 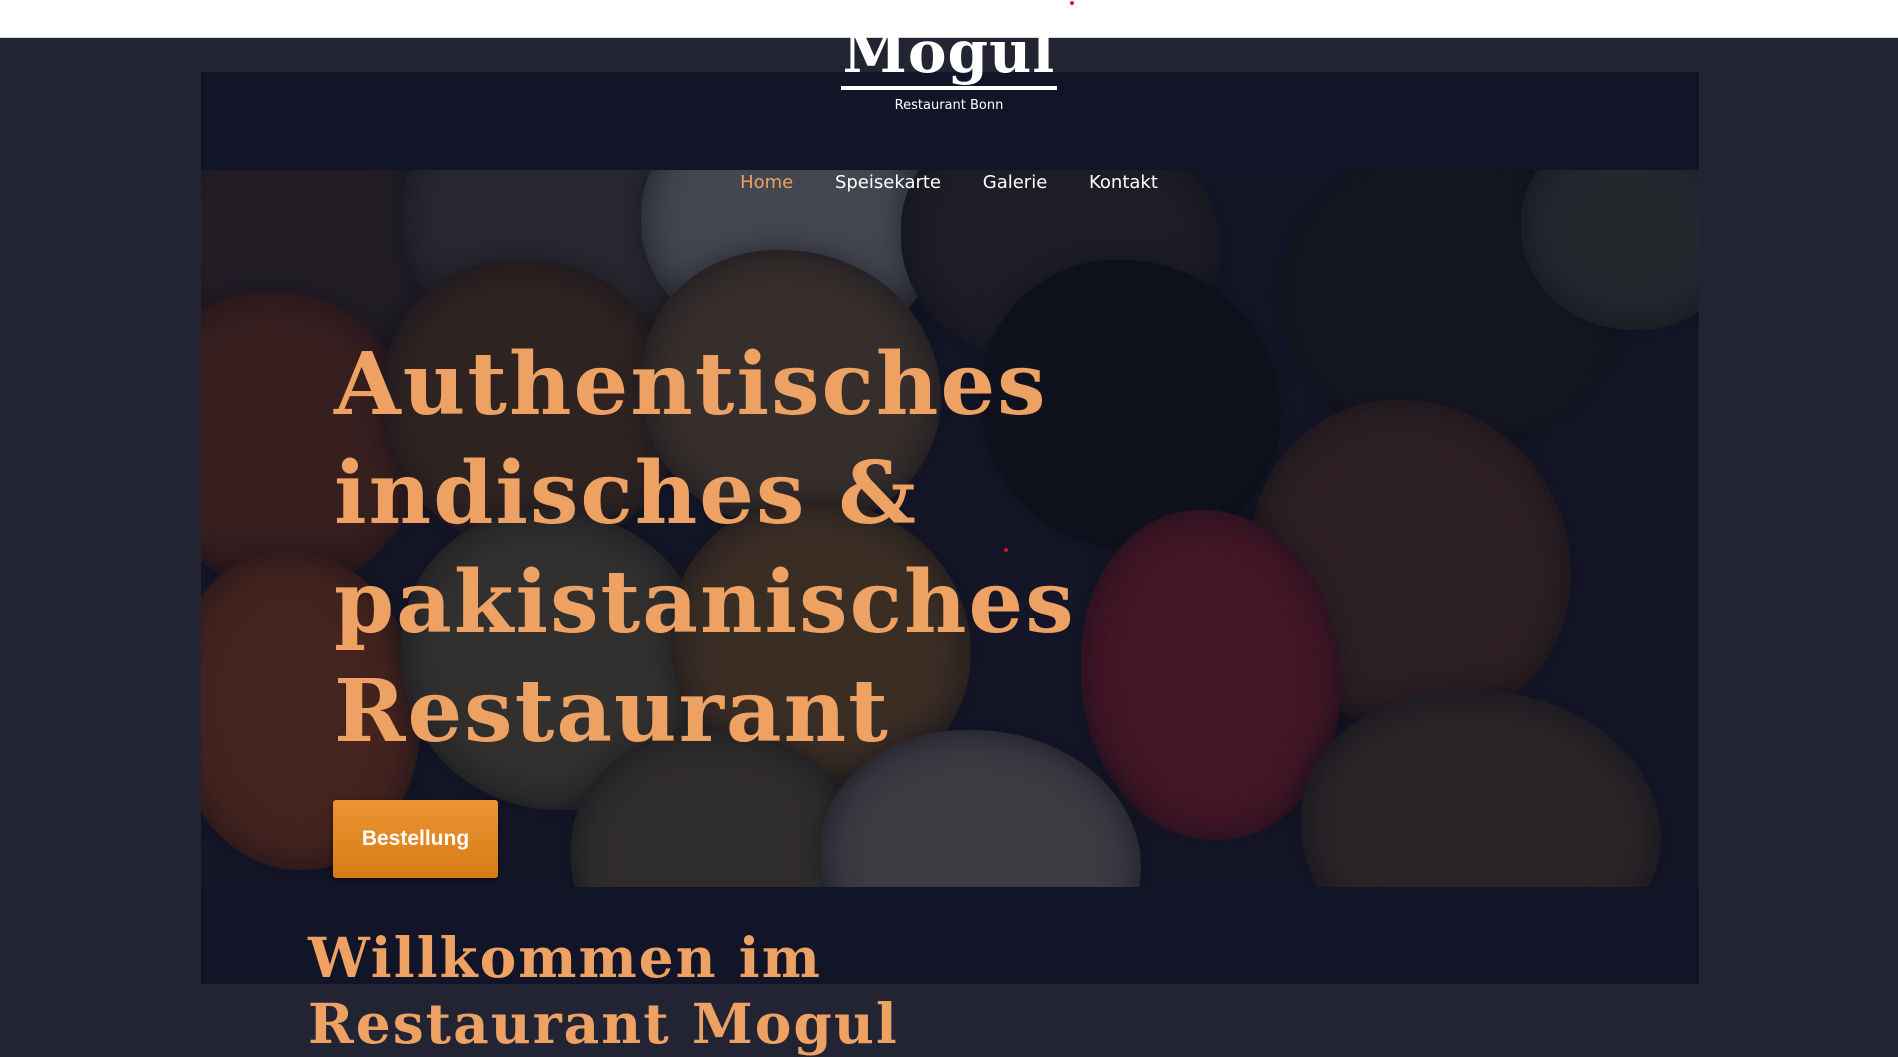 What do you see at coordinates (626, 493) in the screenshot?
I see `hero-headline-line: indisches &` at bounding box center [626, 493].